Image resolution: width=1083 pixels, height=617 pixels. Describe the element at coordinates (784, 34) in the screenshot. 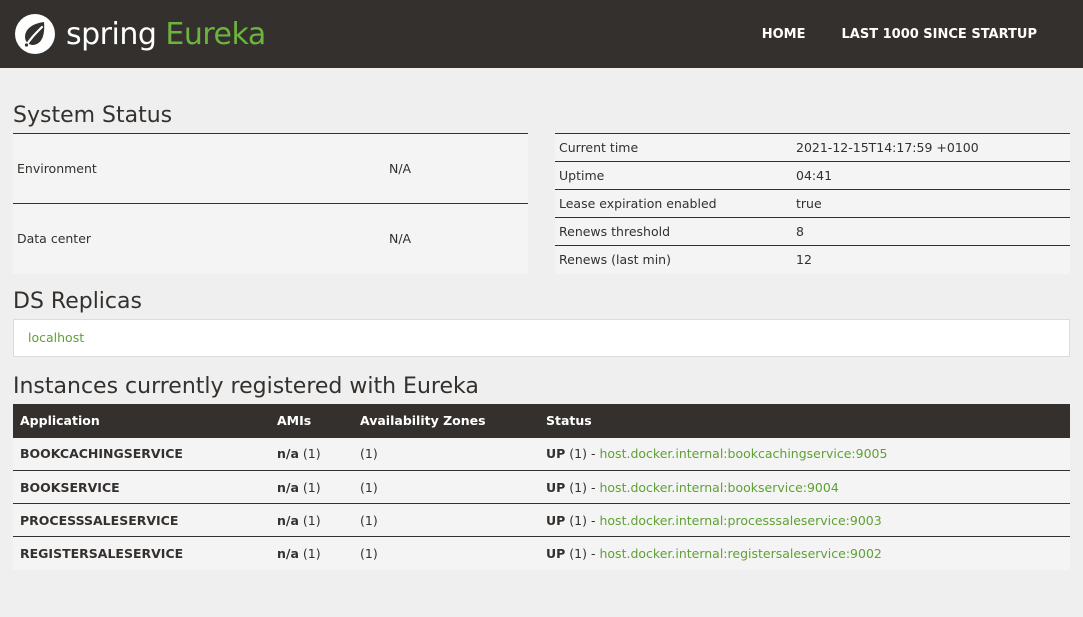

I see `nav-home-link: HOME` at that location.